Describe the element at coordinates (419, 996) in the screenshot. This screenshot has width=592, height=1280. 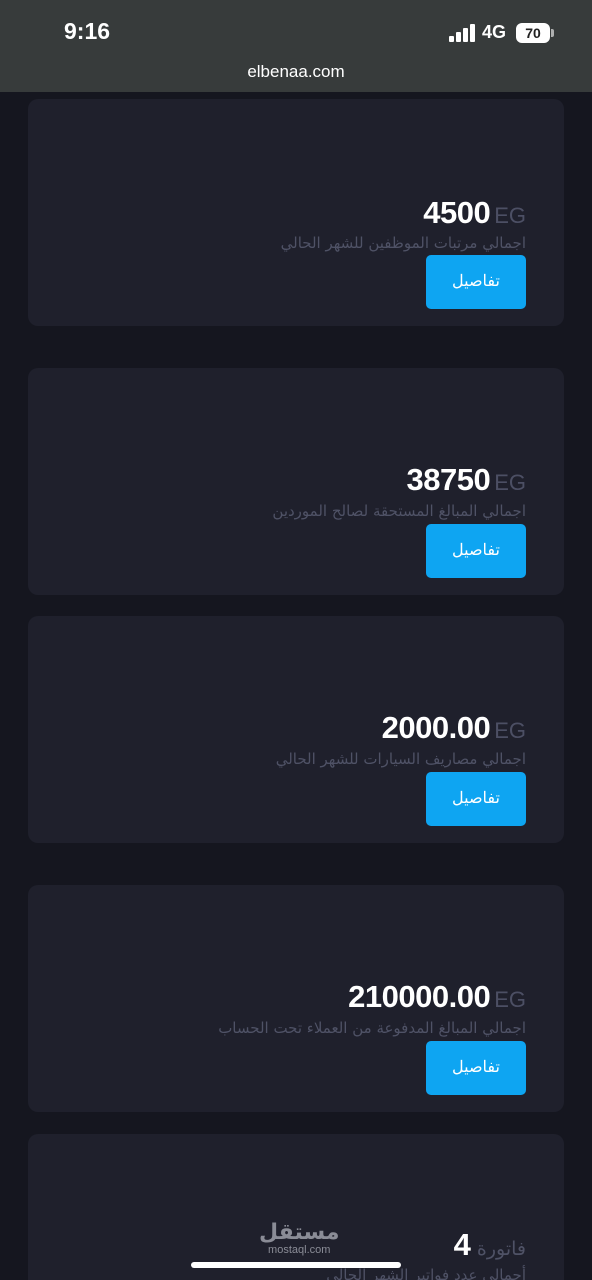
I see `payments-amount: 210000.00` at that location.